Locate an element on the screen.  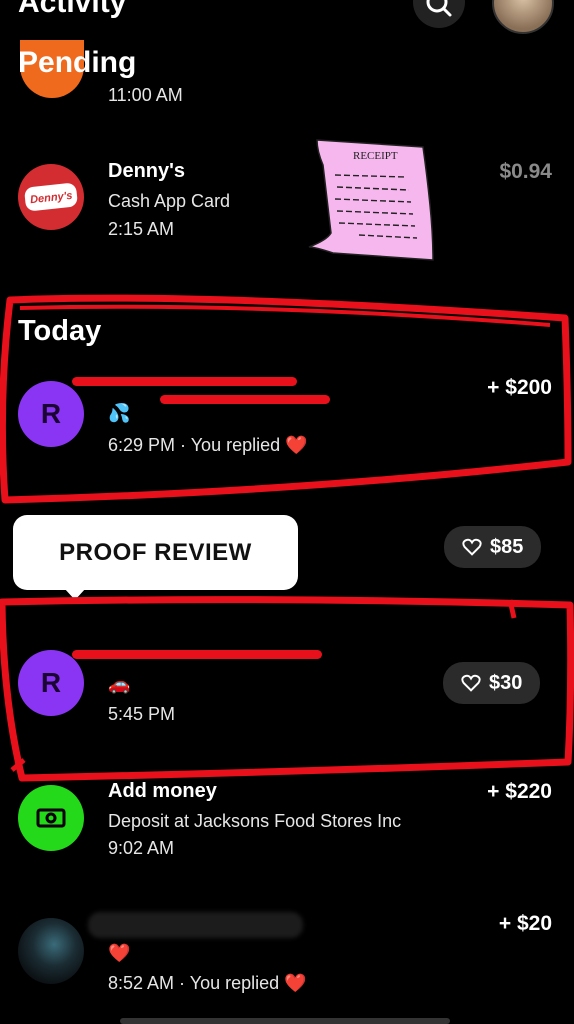
row1-amount: + $200 is located at coordinates (519, 387).